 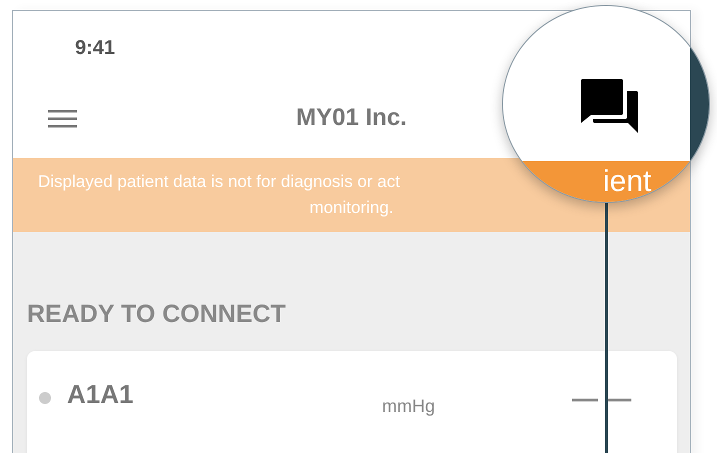 What do you see at coordinates (100, 394) in the screenshot?
I see `device-name: A1A1` at bounding box center [100, 394].